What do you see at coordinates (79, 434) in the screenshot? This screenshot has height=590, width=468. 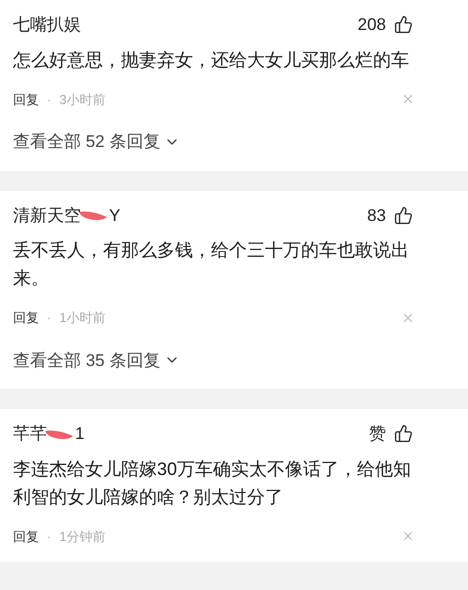 I see `username-suffix: 1` at bounding box center [79, 434].